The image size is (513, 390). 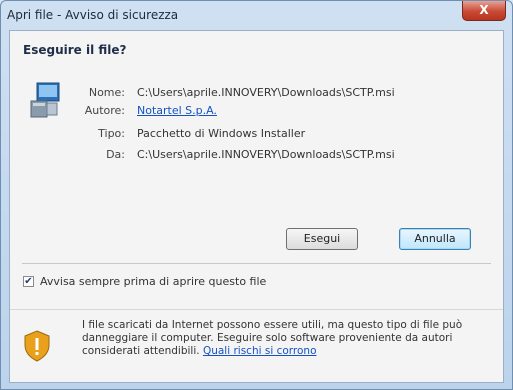 What do you see at coordinates (75, 50) in the screenshot?
I see `dialog-heading: Eseguire il file?` at bounding box center [75, 50].